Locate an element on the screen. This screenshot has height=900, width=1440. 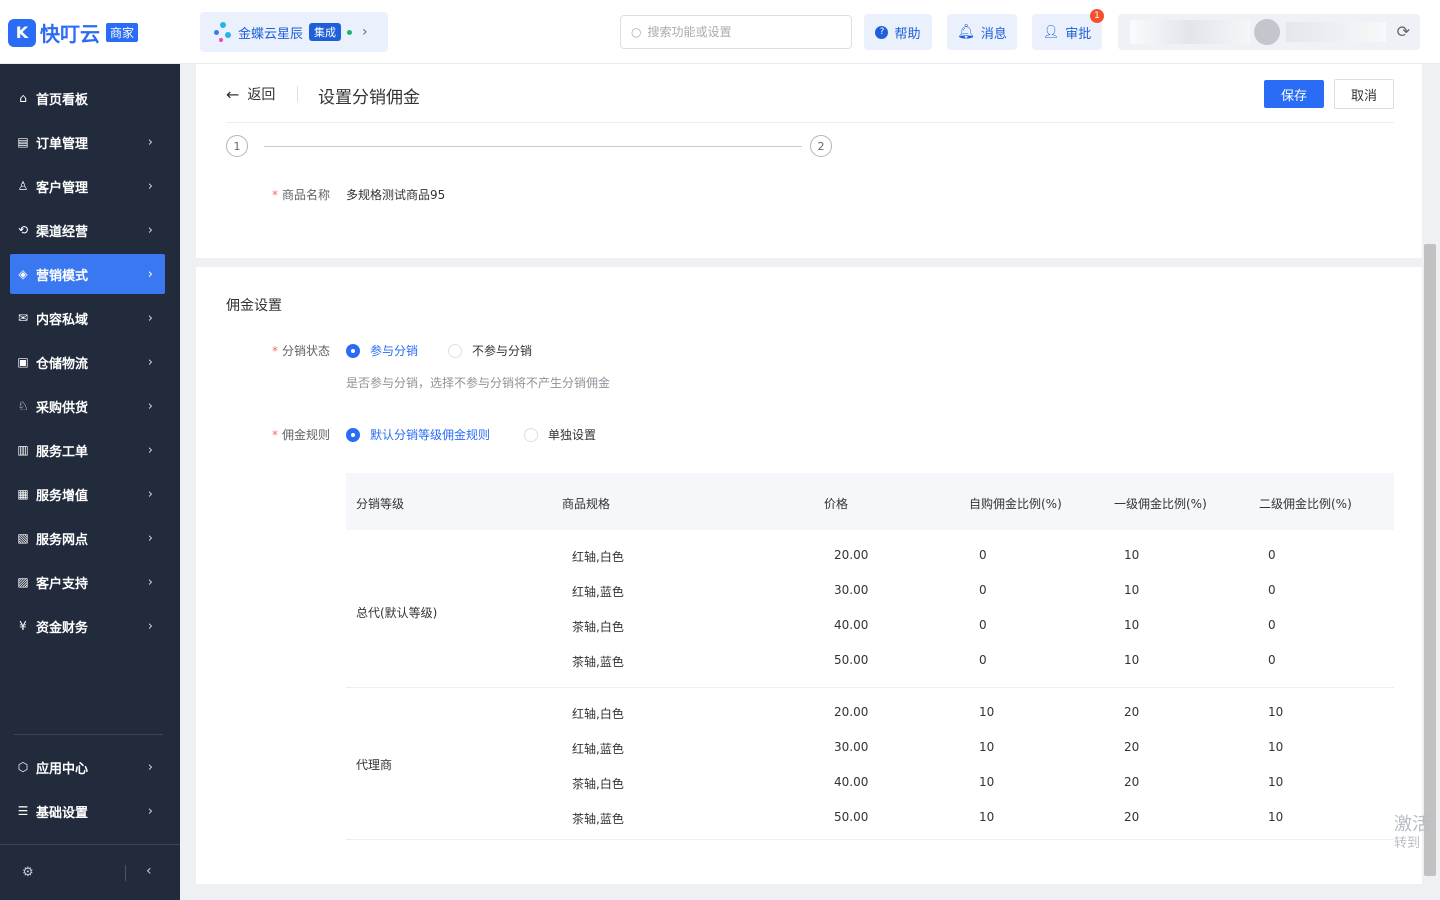
search-icon: ○ is located at coordinates (636, 32).